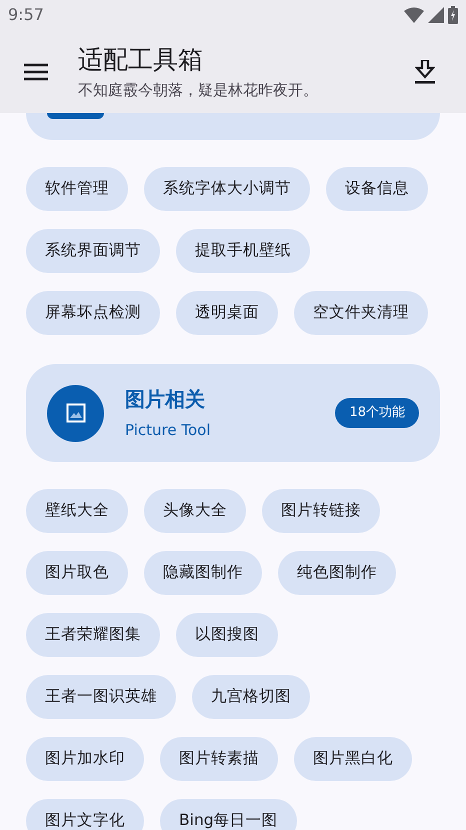 This screenshot has height=830, width=466. What do you see at coordinates (93, 635) in the screenshot?
I see `tool-chip: 王者荣耀图集` at bounding box center [93, 635].